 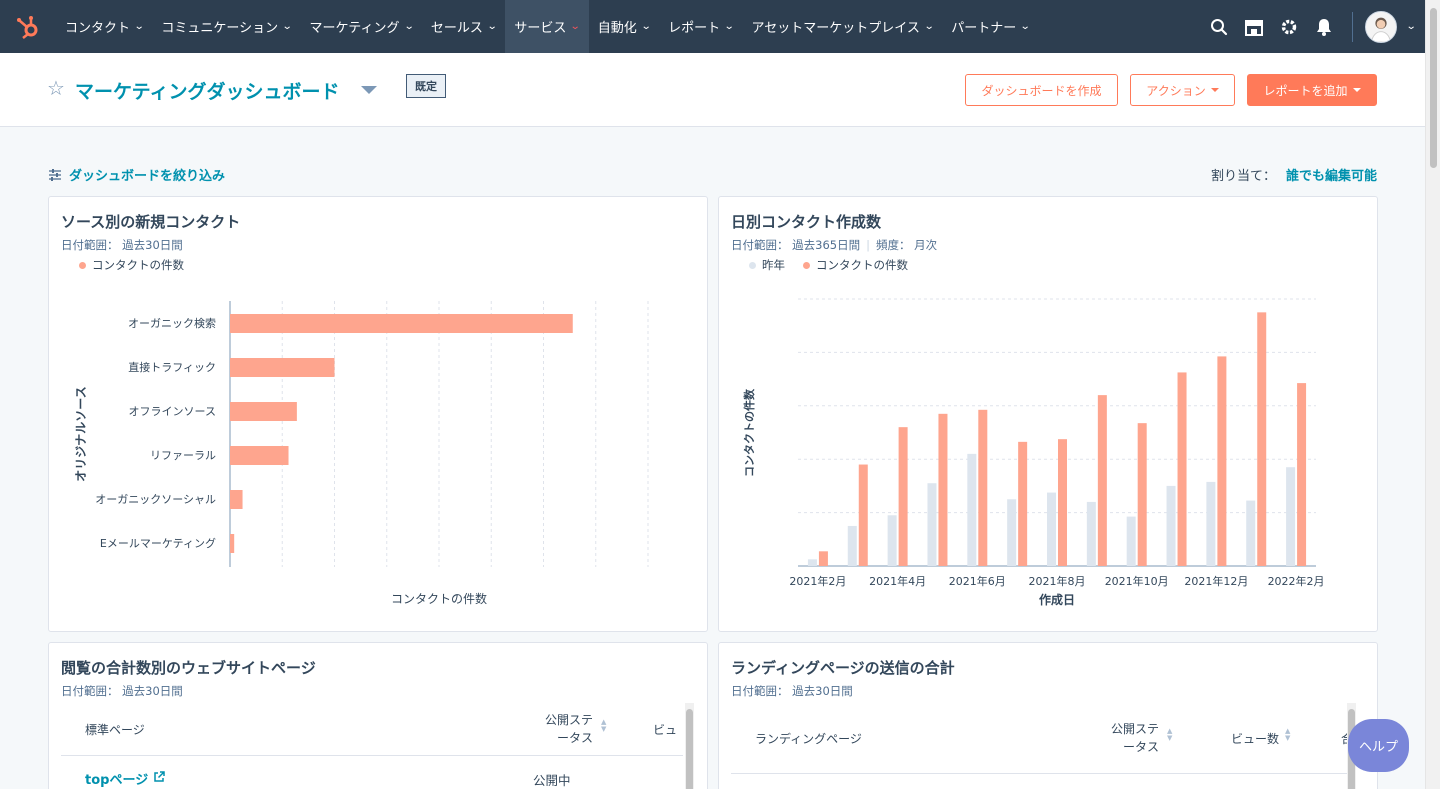 What do you see at coordinates (700, 26) in the screenshot?
I see `nav-item-6: レポート ⌄` at bounding box center [700, 26].